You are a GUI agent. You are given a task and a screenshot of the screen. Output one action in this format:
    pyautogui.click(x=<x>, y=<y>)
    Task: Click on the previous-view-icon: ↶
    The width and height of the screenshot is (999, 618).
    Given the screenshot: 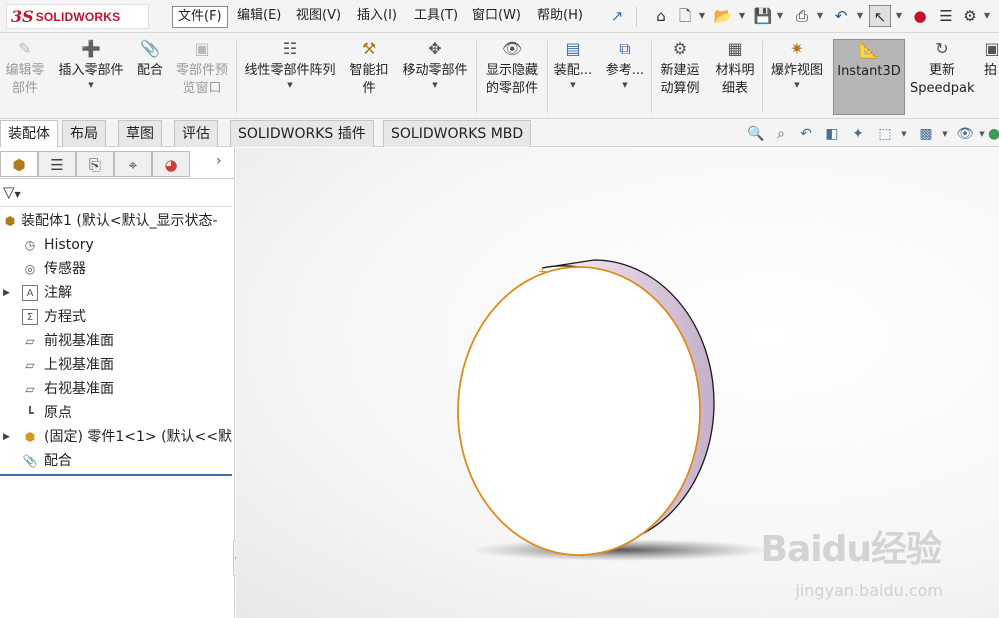 What is the action you would take?
    pyautogui.click(x=806, y=134)
    